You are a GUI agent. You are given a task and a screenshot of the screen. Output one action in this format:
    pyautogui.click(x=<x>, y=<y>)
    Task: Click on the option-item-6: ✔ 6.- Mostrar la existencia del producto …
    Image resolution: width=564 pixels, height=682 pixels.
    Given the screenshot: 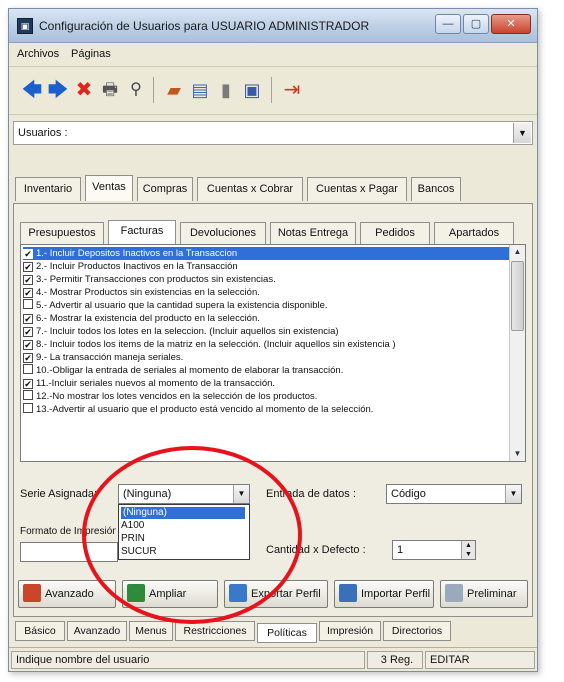 What is the action you would take?
    pyautogui.click(x=266, y=318)
    